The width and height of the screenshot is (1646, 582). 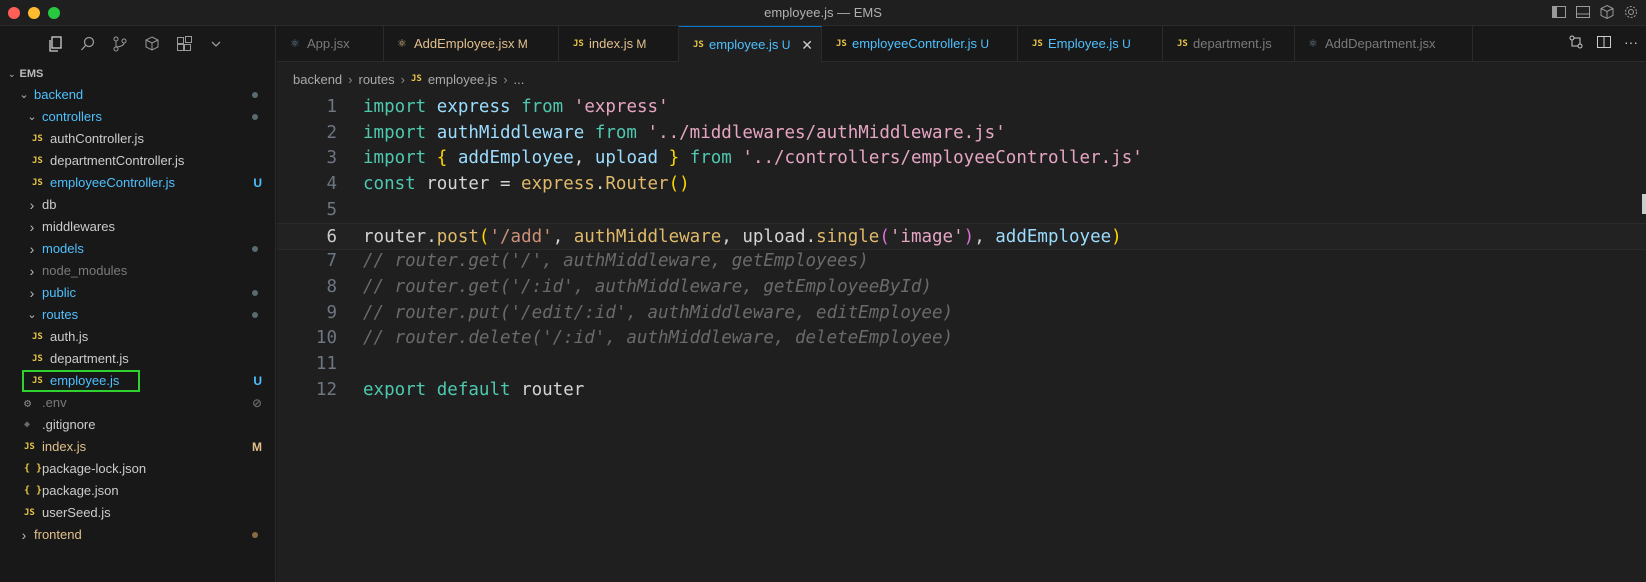 I want to click on sidebar-toolbar, so click(x=138, y=44).